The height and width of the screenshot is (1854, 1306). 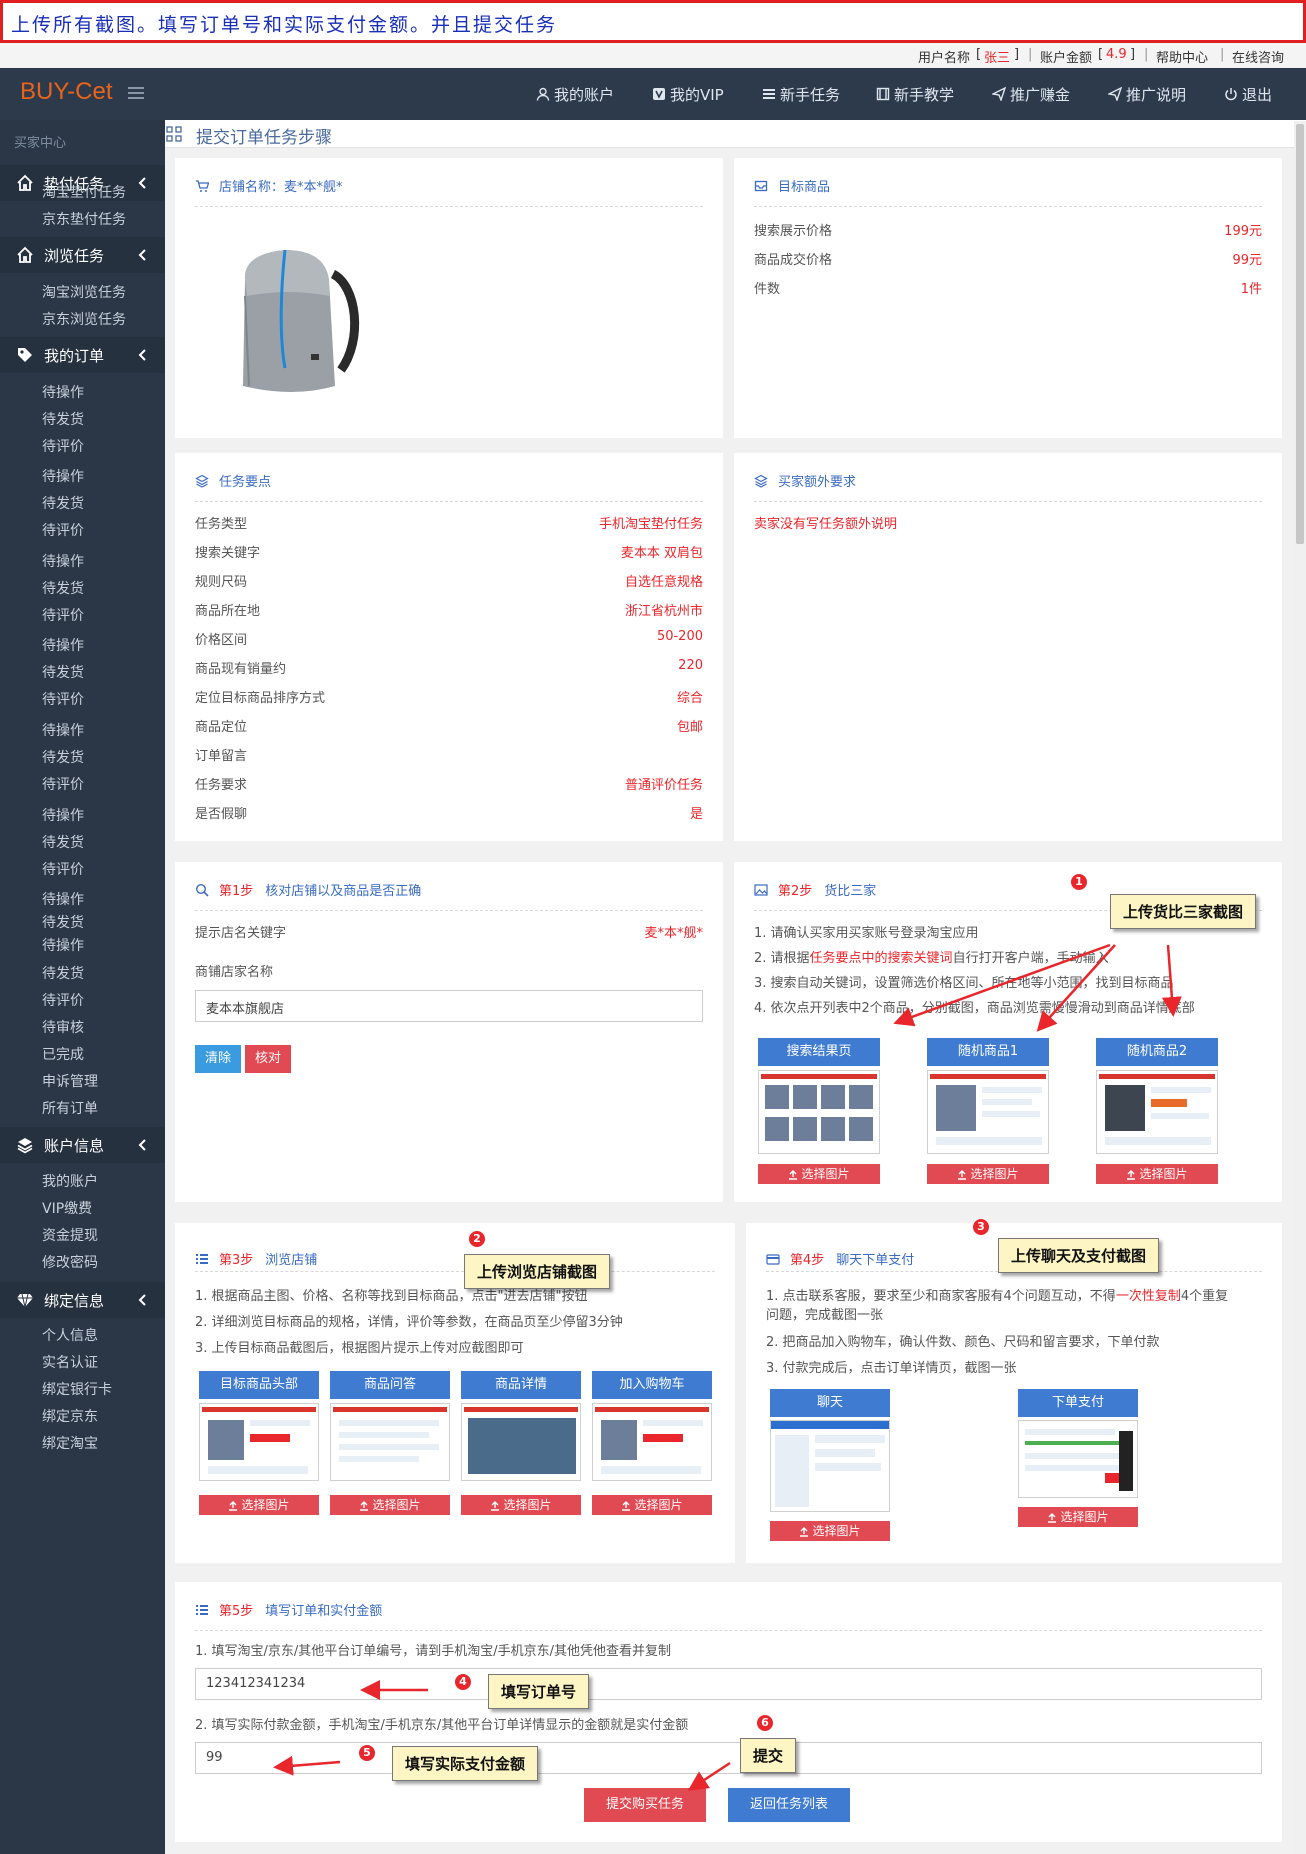 What do you see at coordinates (1030, 958) in the screenshot?
I see `instruction-text: 自行打开客户端，手动输入` at bounding box center [1030, 958].